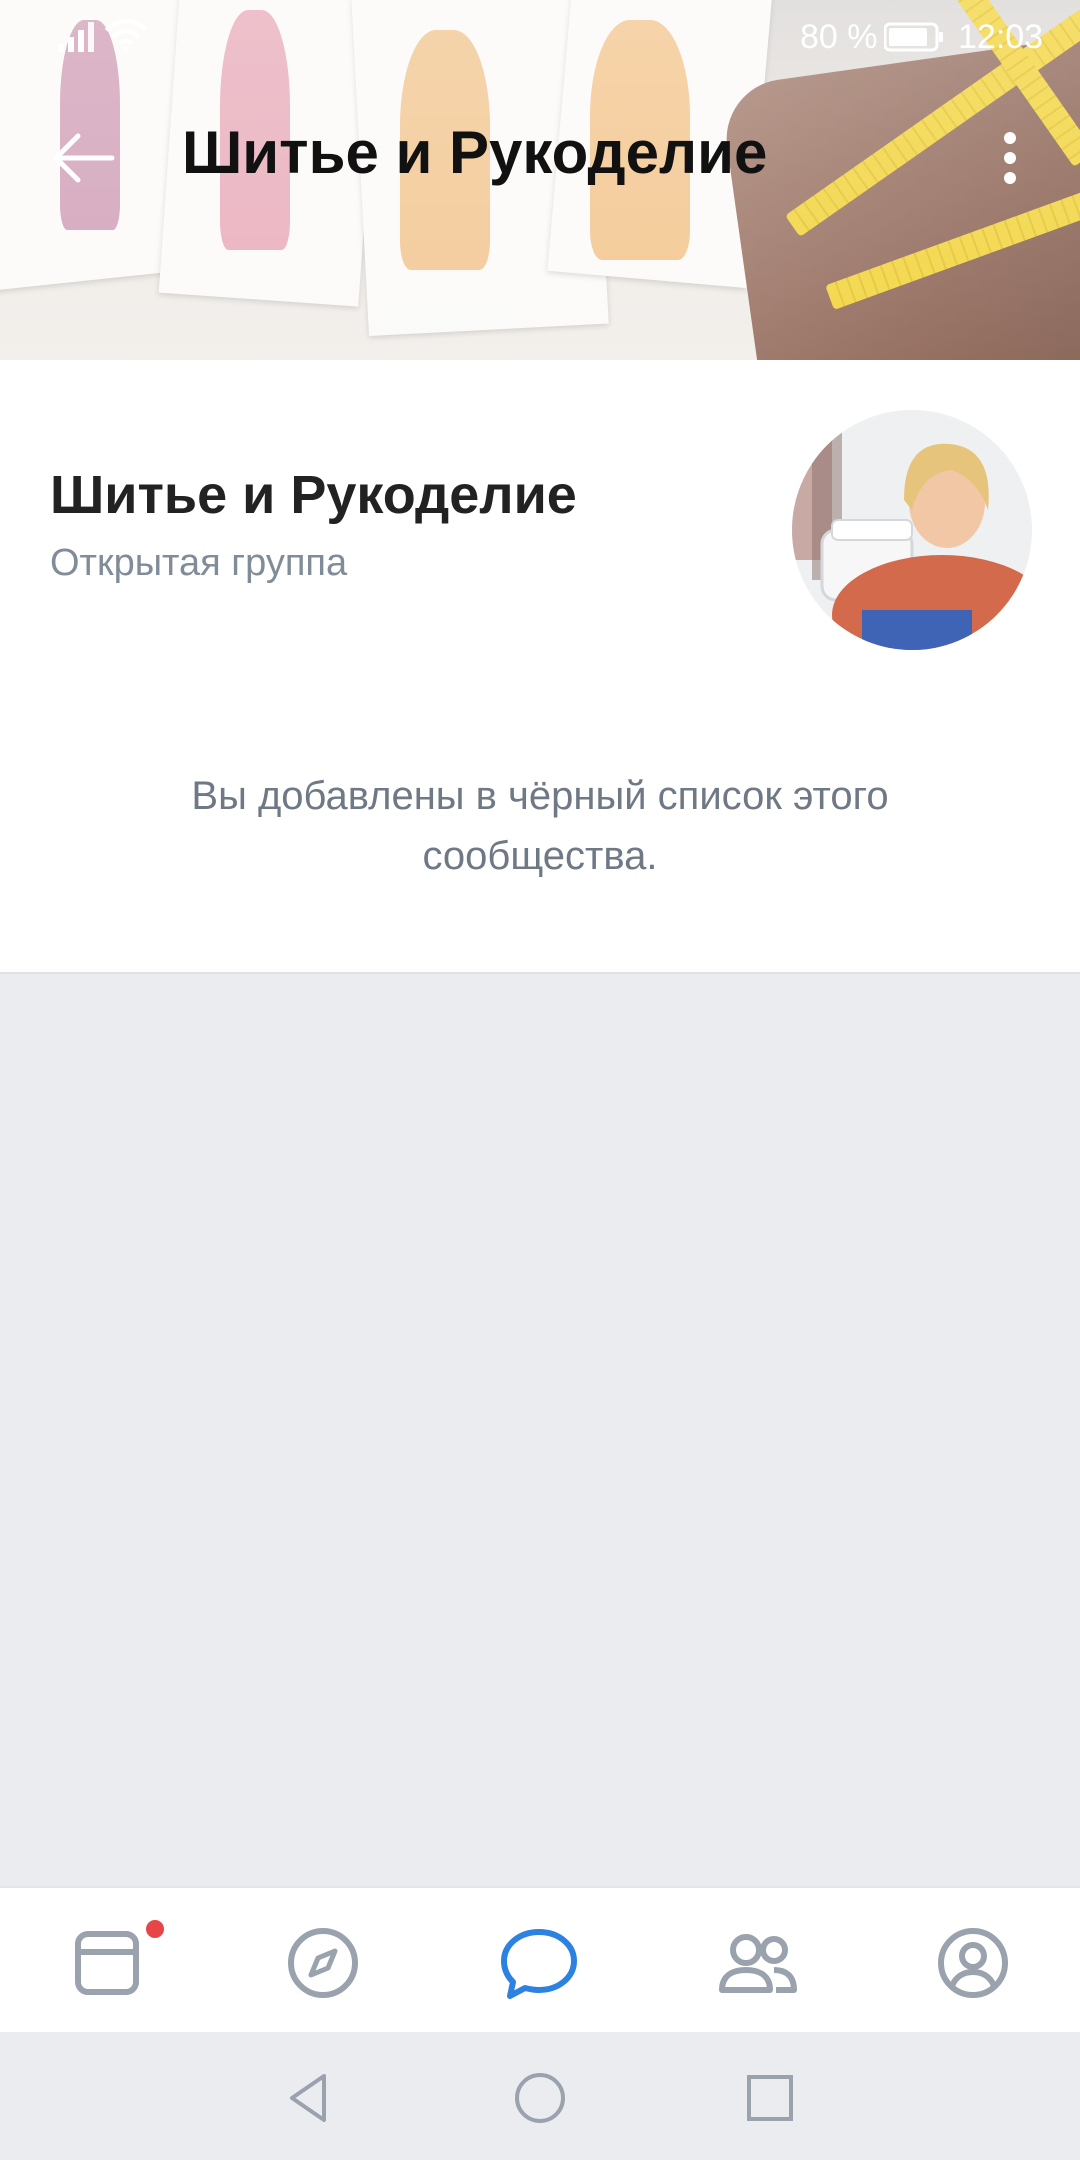  What do you see at coordinates (839, 37) in the screenshot?
I see `battery-percent: 80 %` at bounding box center [839, 37].